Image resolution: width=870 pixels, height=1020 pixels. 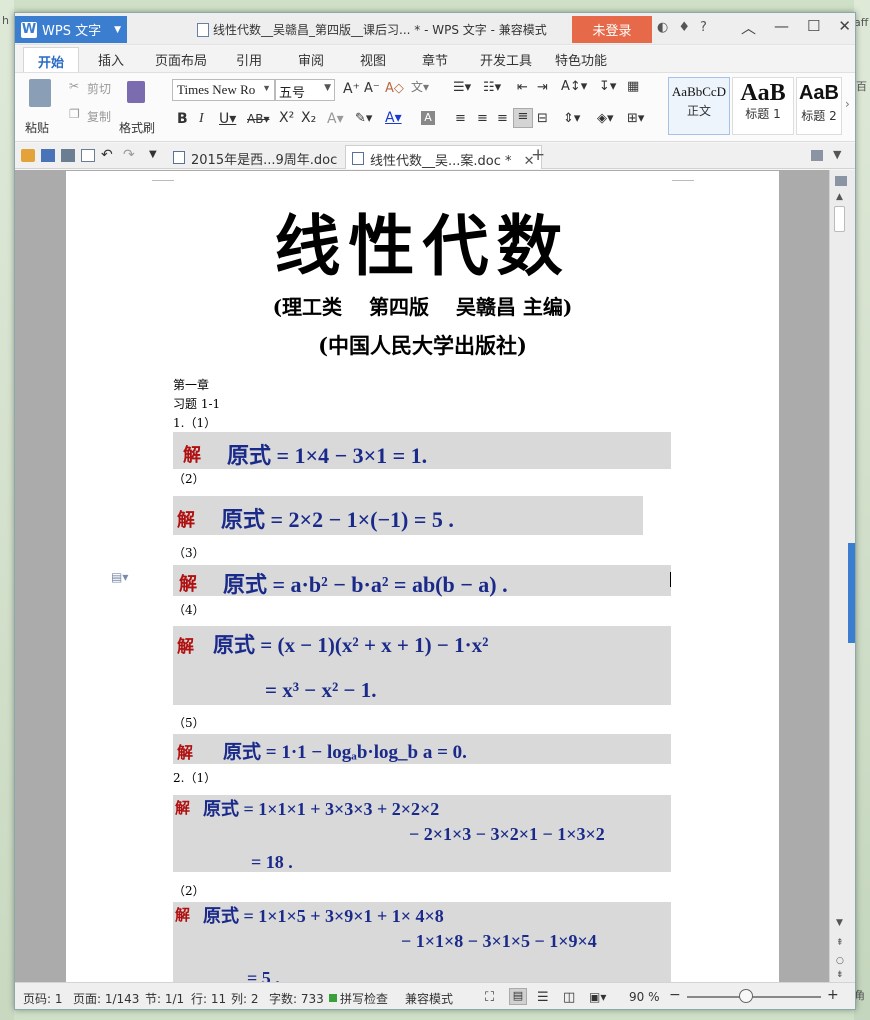 What do you see at coordinates (518, 996) in the screenshot?
I see `page-view-icon: ▤` at bounding box center [518, 996].